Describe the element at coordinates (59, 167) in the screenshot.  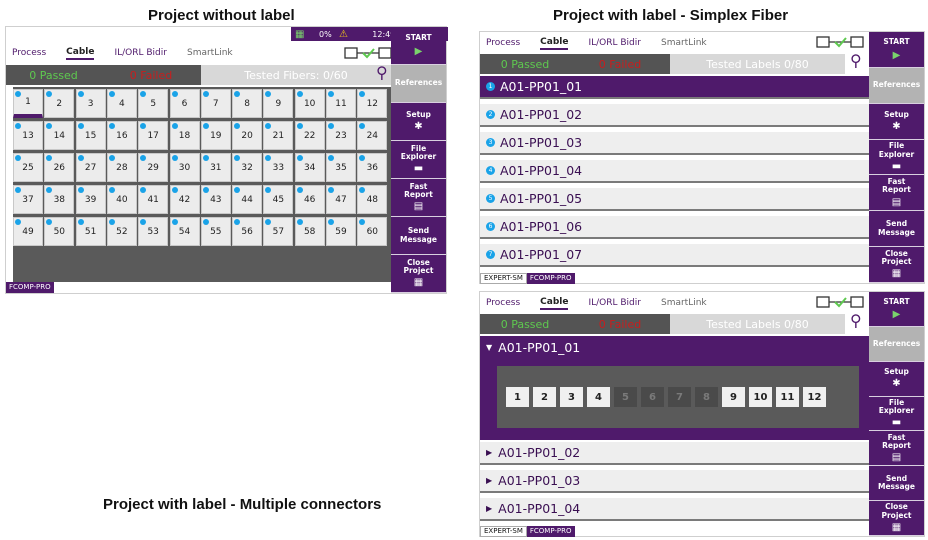
I see `fiber-cell: 26` at that location.